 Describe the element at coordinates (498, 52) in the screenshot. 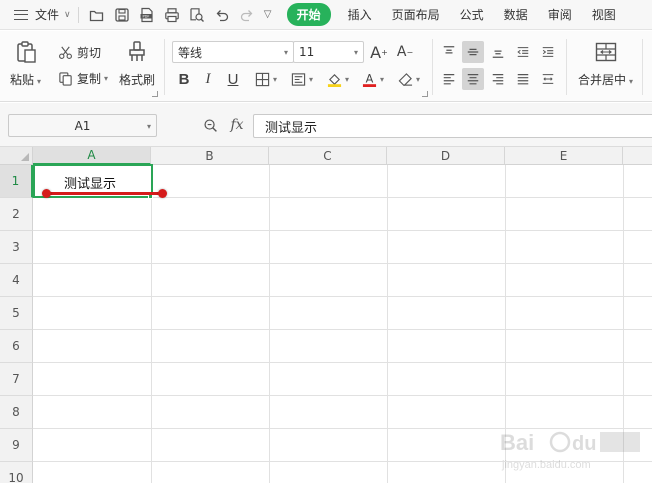

I see `align-bottom-icon` at that location.